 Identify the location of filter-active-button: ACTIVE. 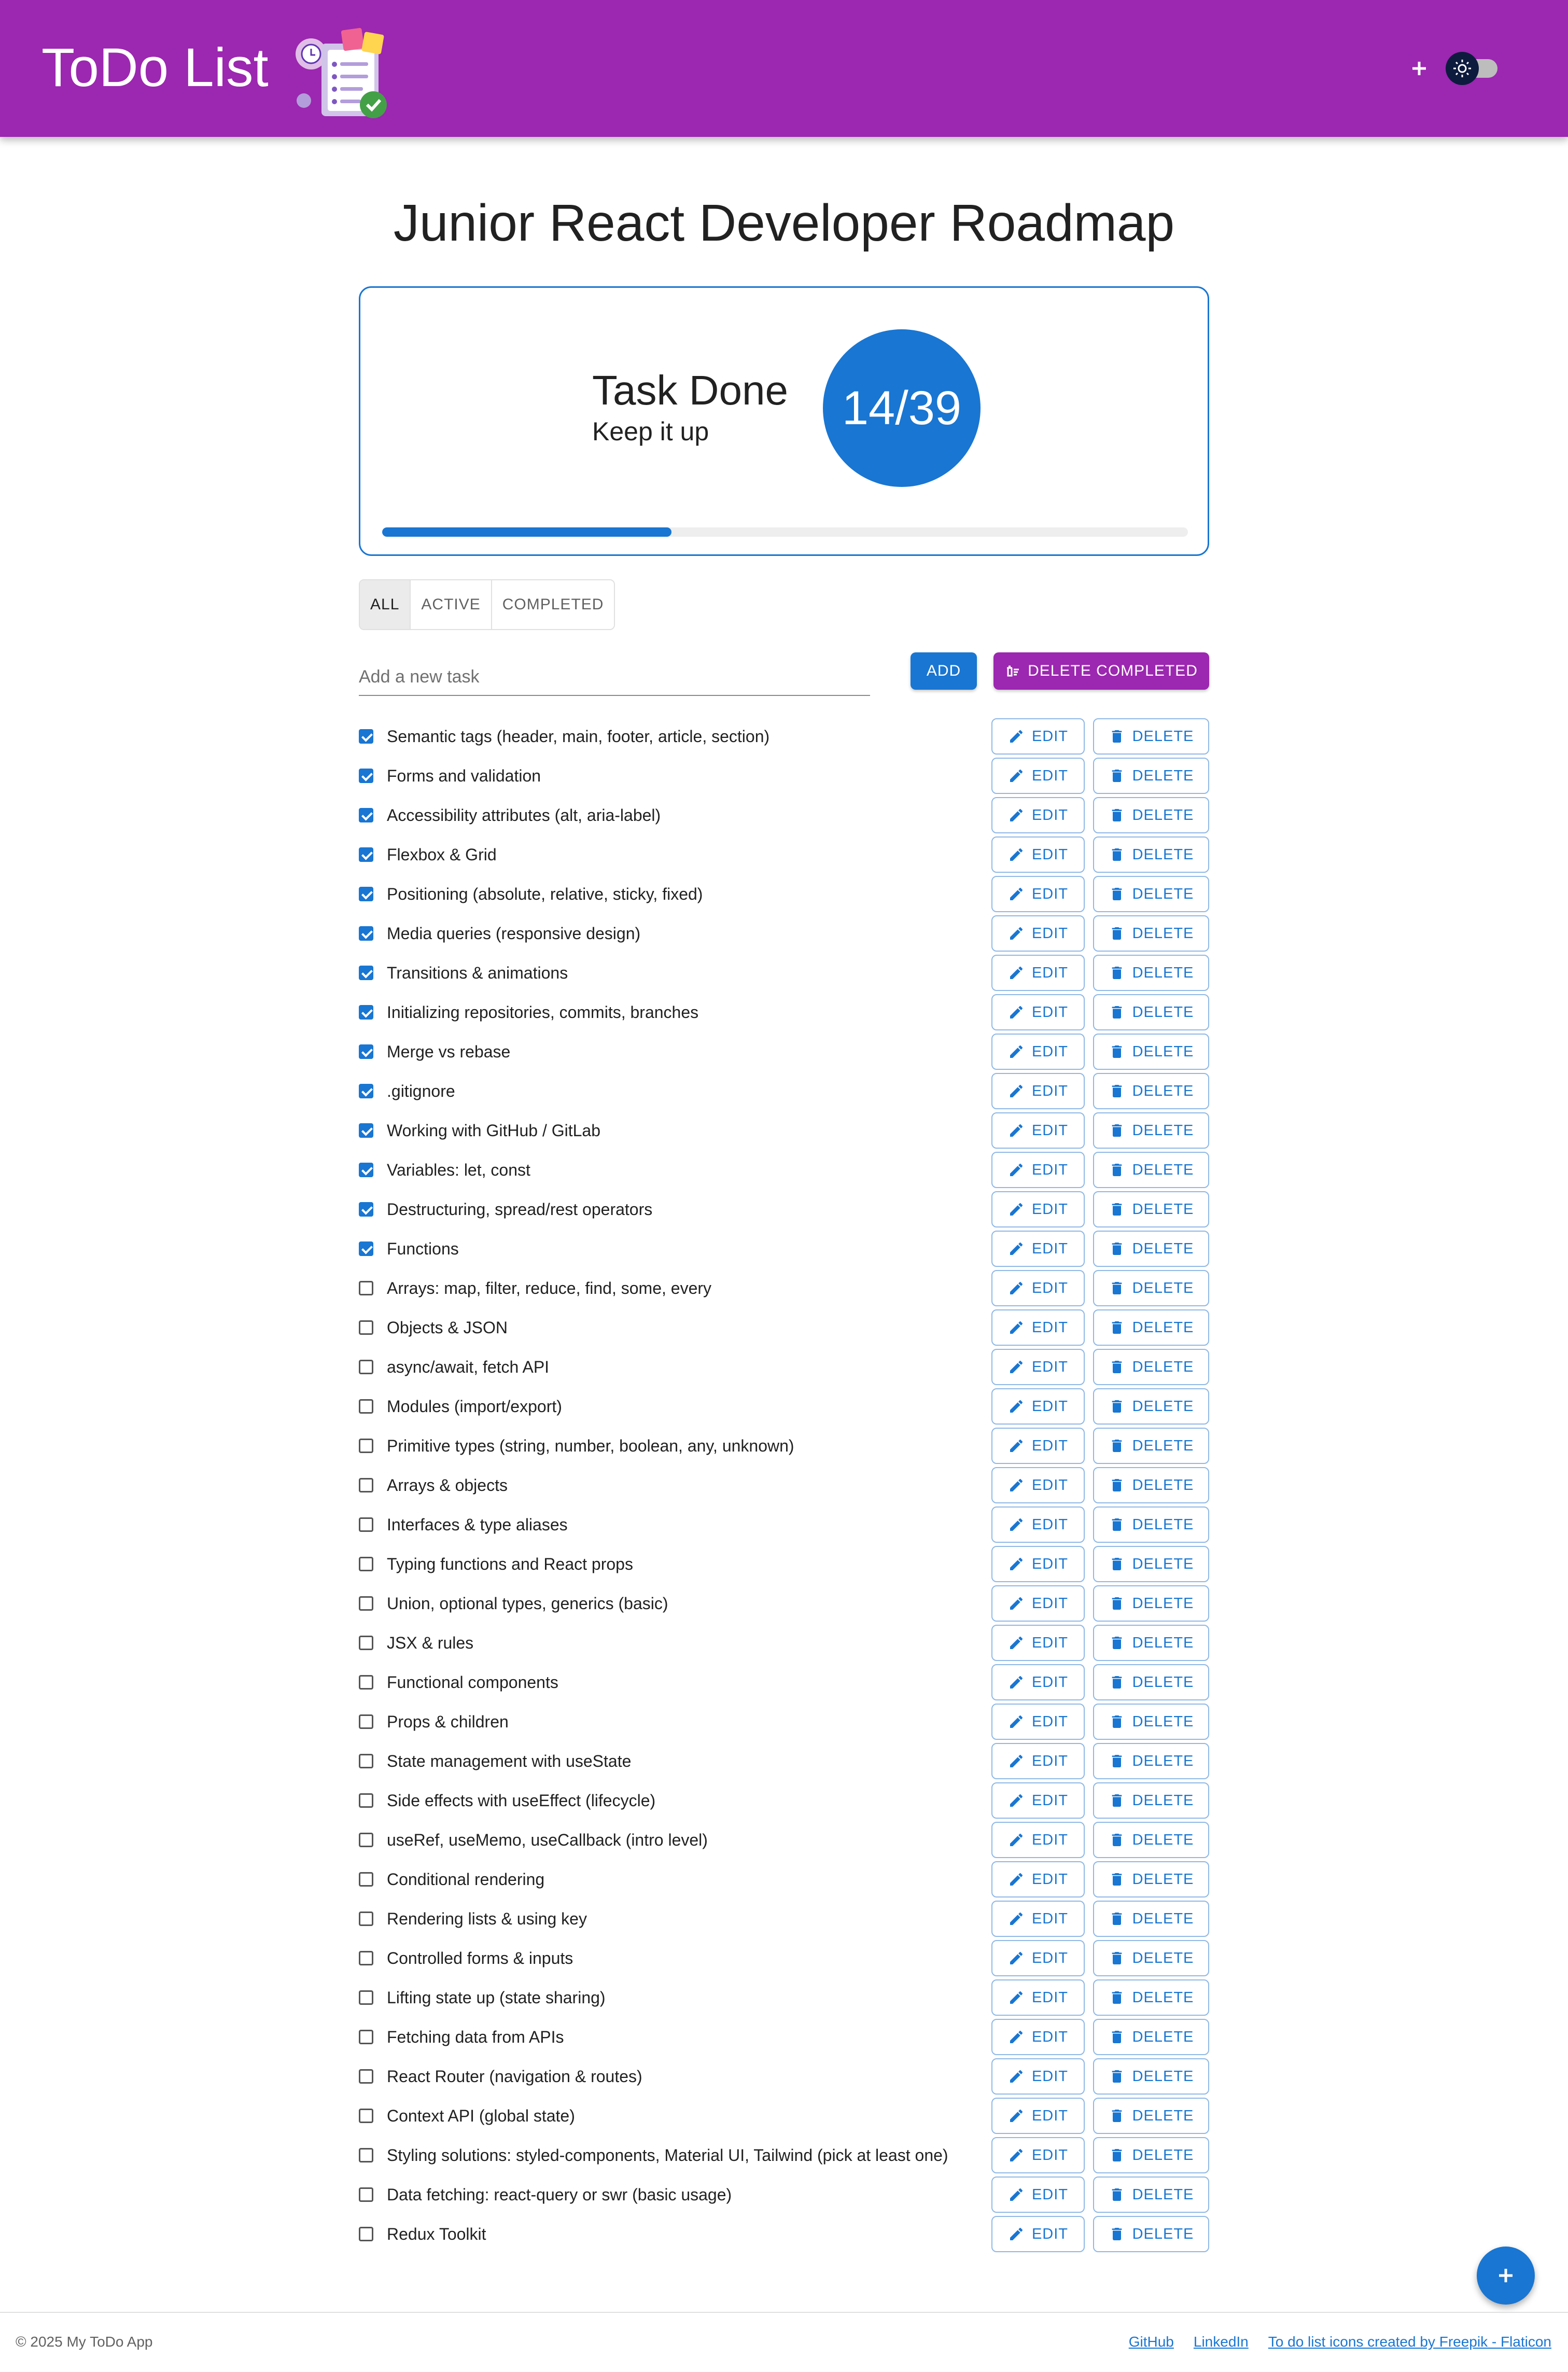
(451, 605).